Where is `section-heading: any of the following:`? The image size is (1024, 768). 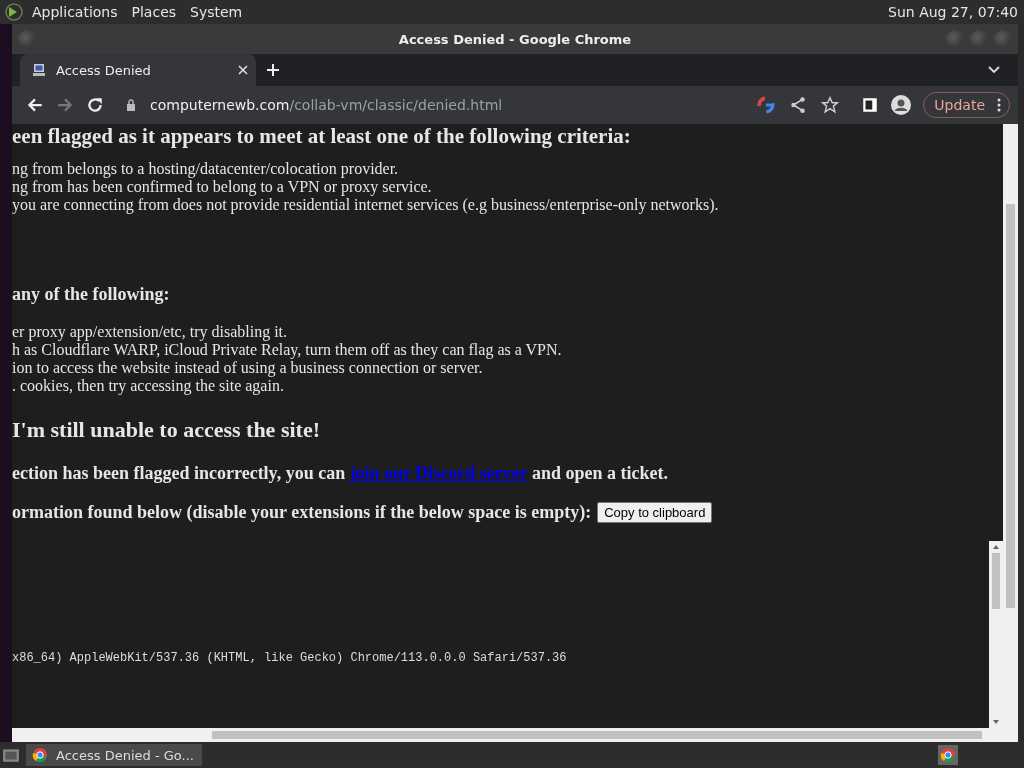 section-heading: any of the following: is located at coordinates (91, 294).